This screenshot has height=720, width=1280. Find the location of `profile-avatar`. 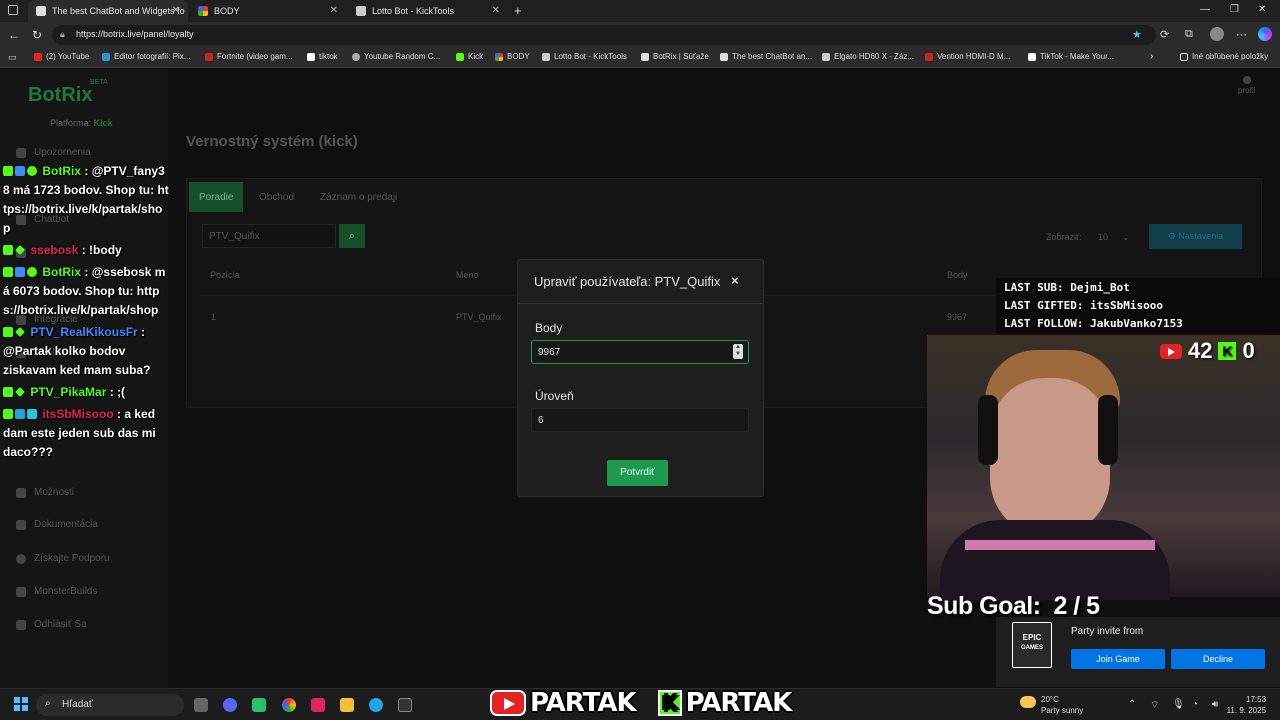

profile-avatar is located at coordinates (1217, 34).